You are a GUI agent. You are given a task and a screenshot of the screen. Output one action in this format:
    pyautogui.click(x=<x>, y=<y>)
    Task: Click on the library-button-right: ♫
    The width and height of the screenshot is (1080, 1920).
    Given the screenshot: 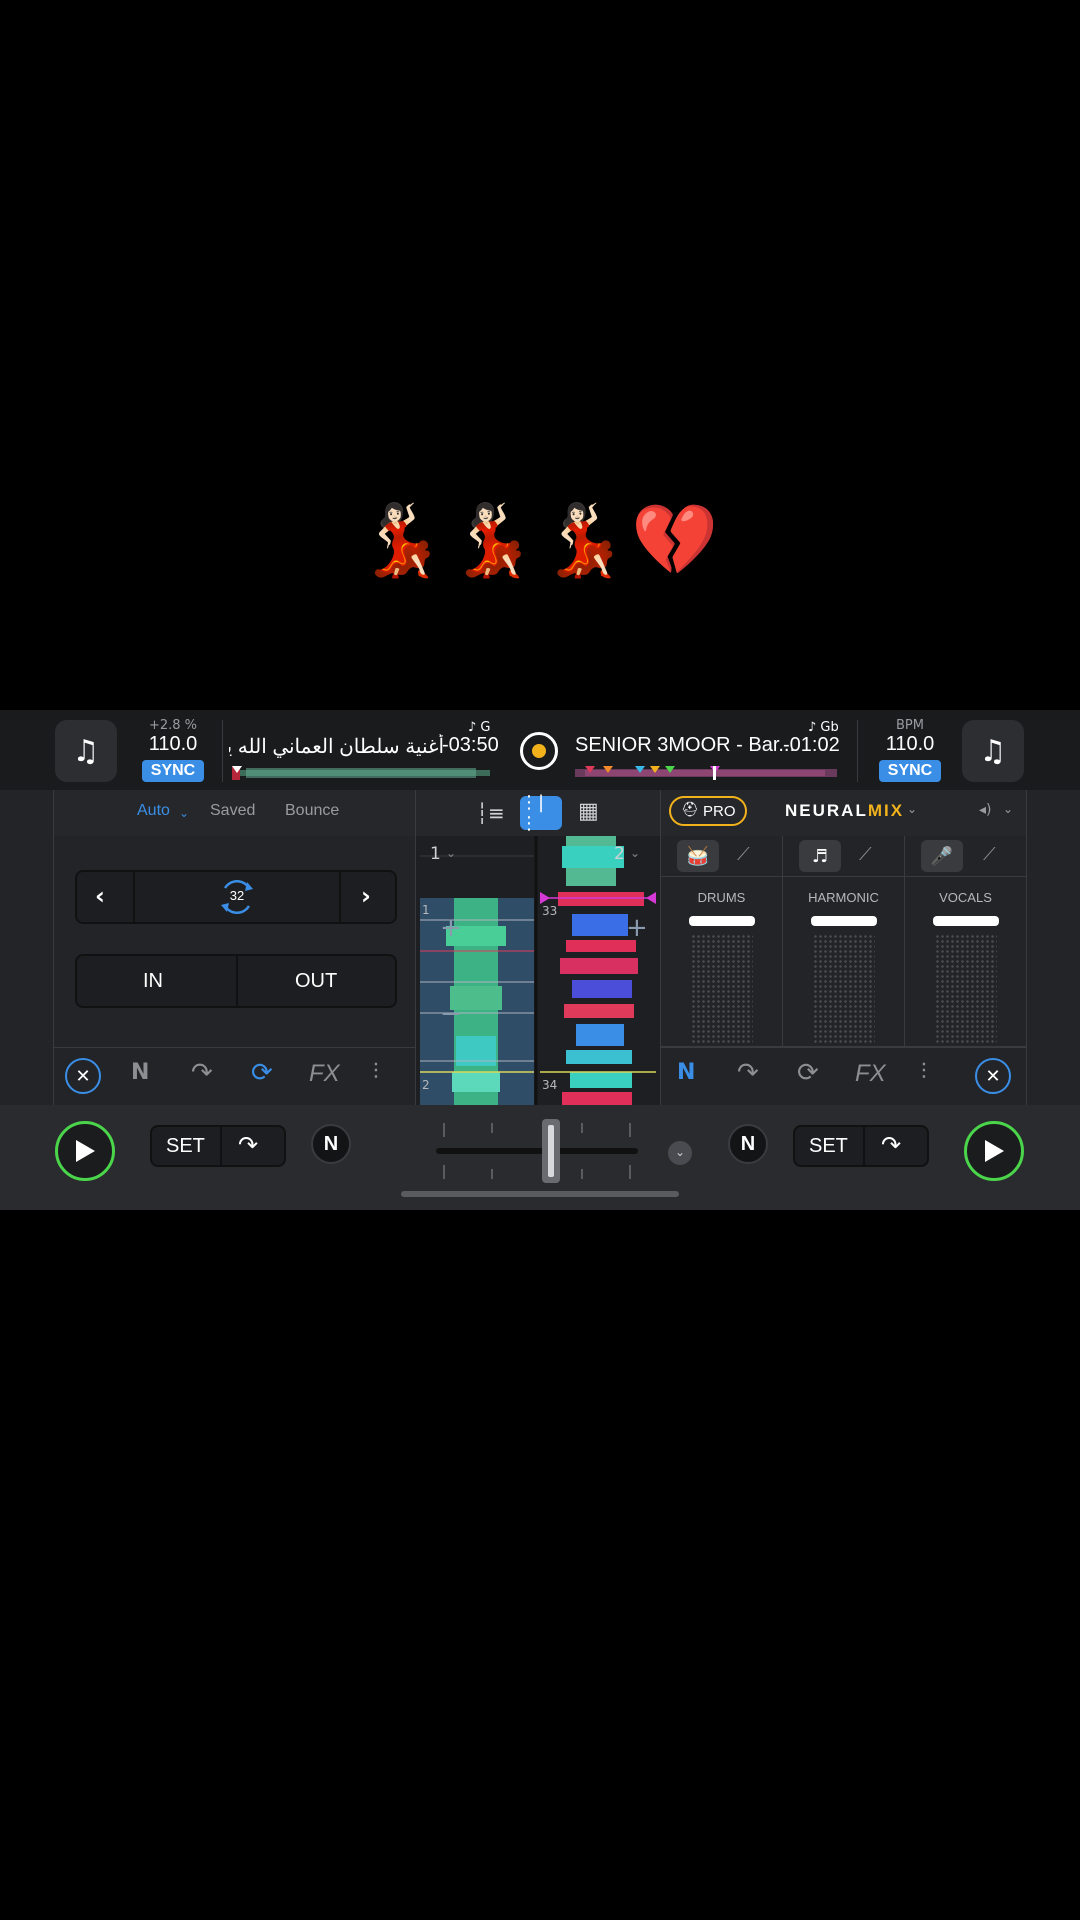 What is the action you would take?
    pyautogui.click(x=993, y=751)
    